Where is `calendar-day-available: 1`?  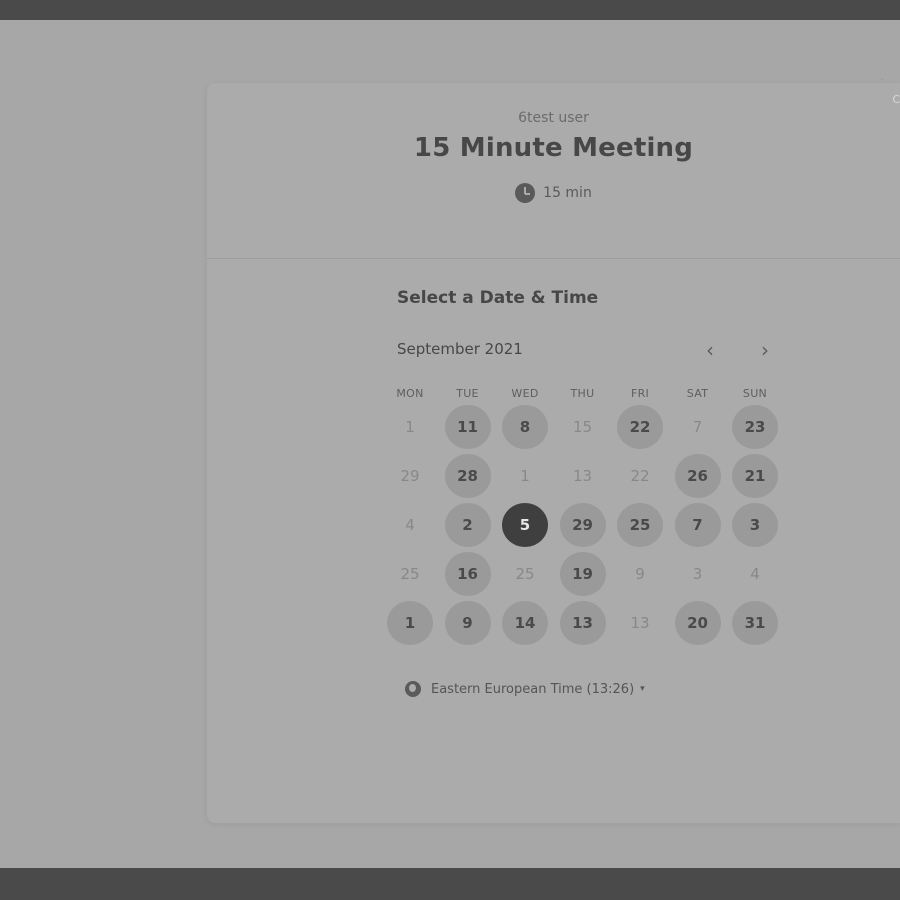 calendar-day-available: 1 is located at coordinates (410, 623).